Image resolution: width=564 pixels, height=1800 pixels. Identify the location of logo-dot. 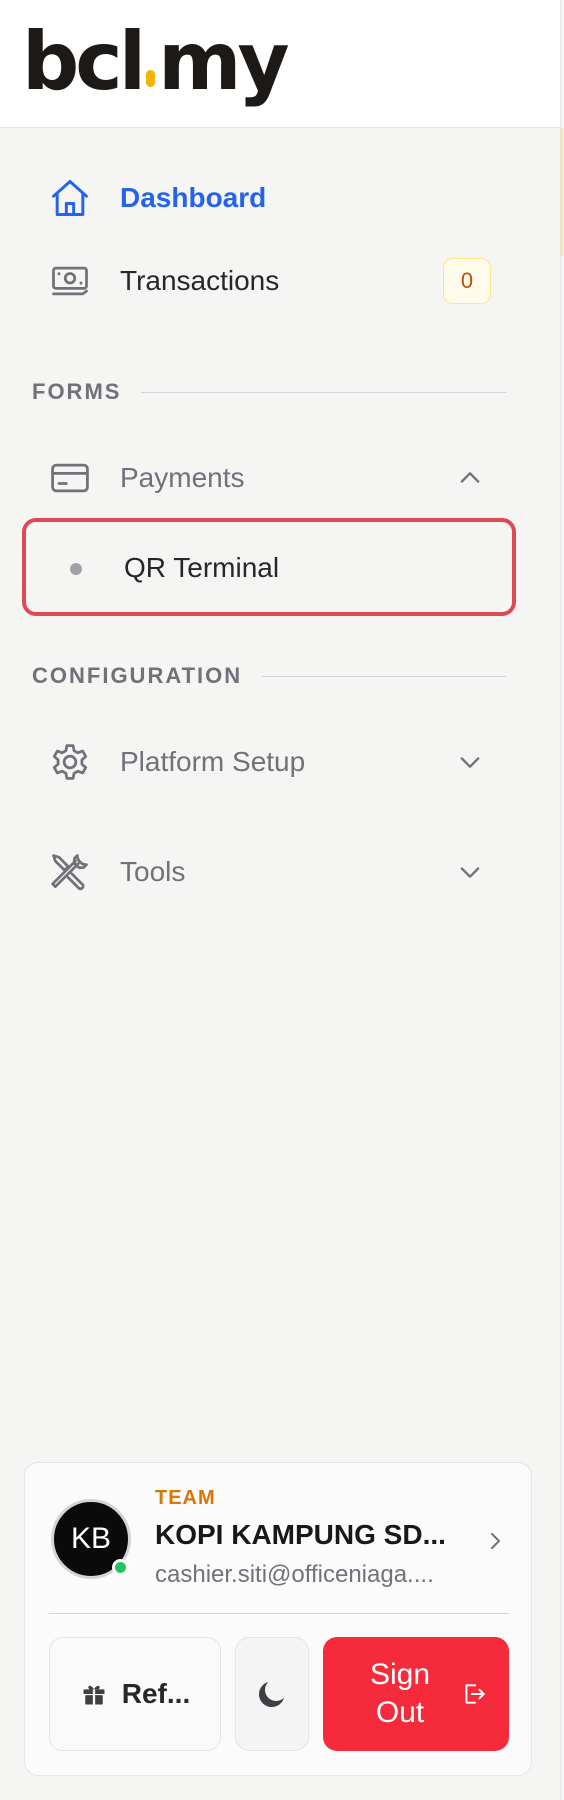
(151, 78).